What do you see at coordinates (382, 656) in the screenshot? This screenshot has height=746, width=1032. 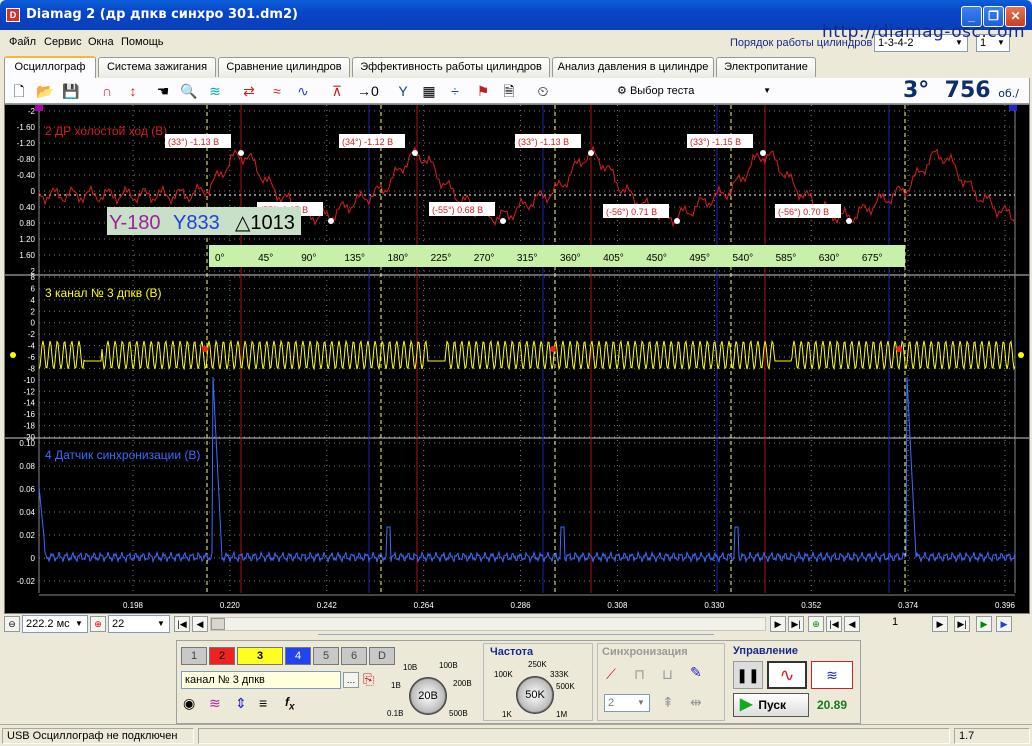 I see `channel-d-button: D` at bounding box center [382, 656].